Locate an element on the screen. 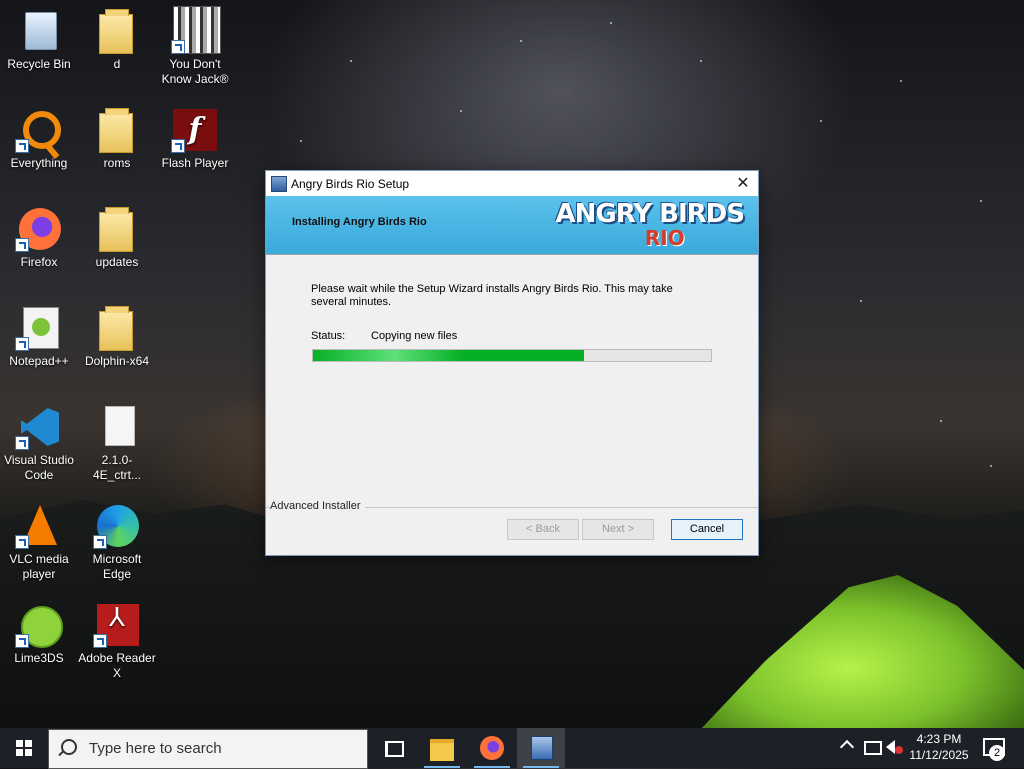 The height and width of the screenshot is (769, 1024). progress-fill is located at coordinates (448, 355).